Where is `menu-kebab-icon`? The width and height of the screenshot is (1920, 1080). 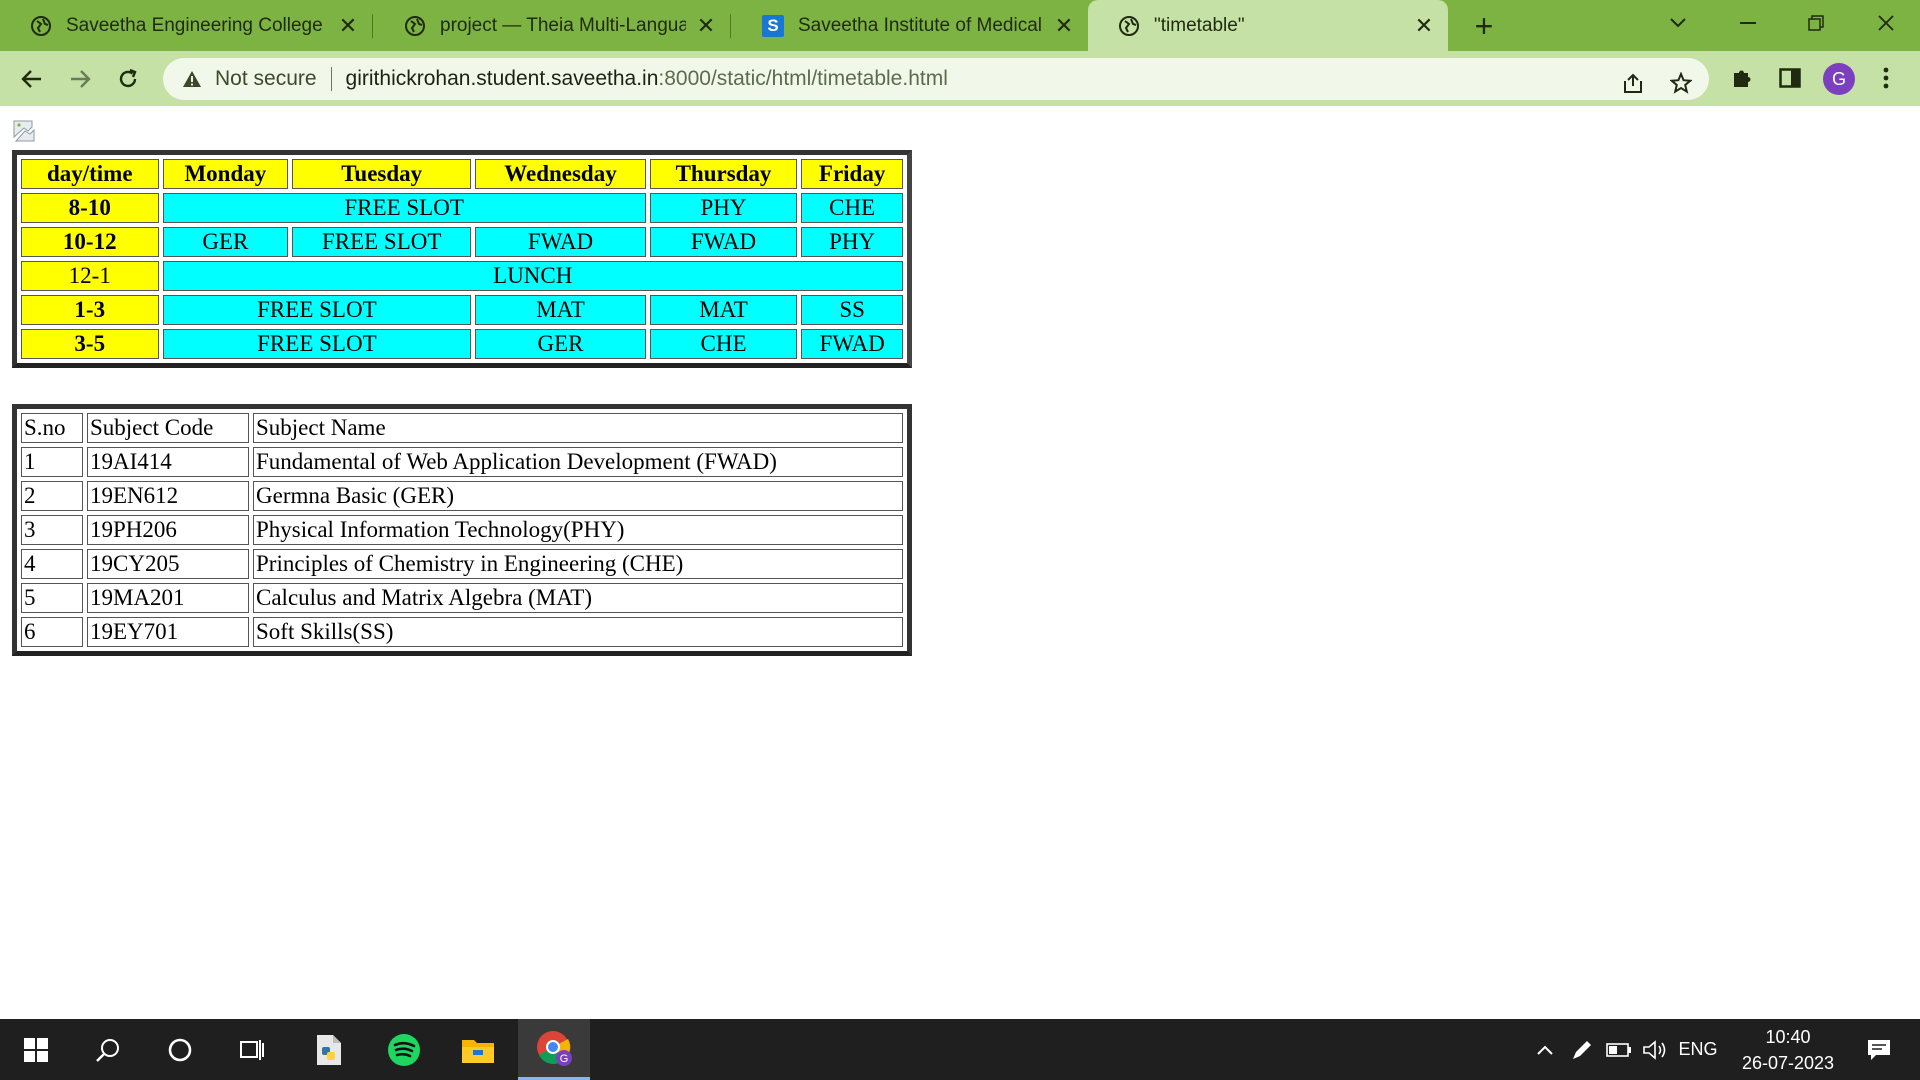
menu-kebab-icon is located at coordinates (1886, 78).